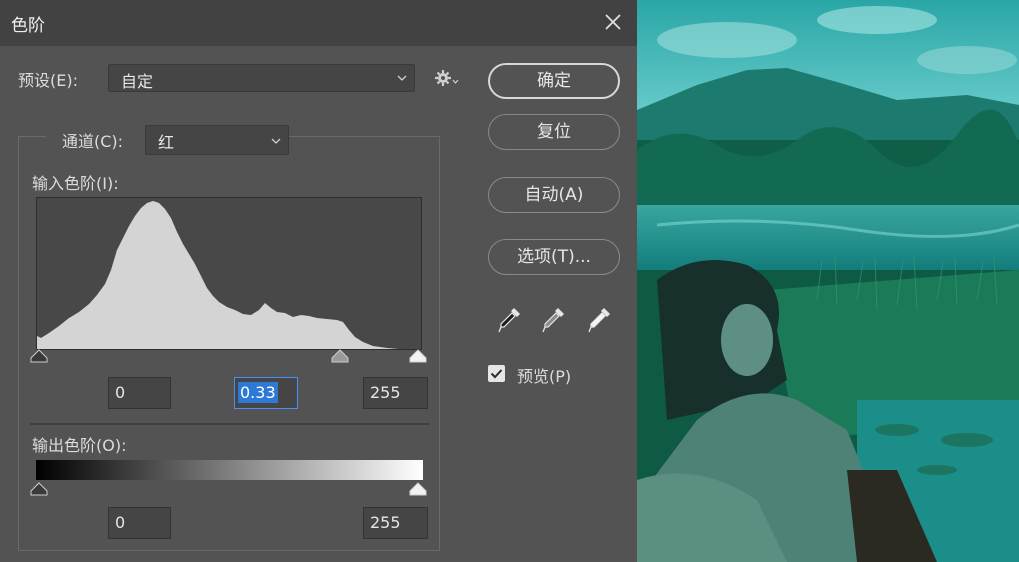 This screenshot has width=1019, height=562. Describe the element at coordinates (137, 81) in the screenshot. I see `preset-value: 自定` at that location.